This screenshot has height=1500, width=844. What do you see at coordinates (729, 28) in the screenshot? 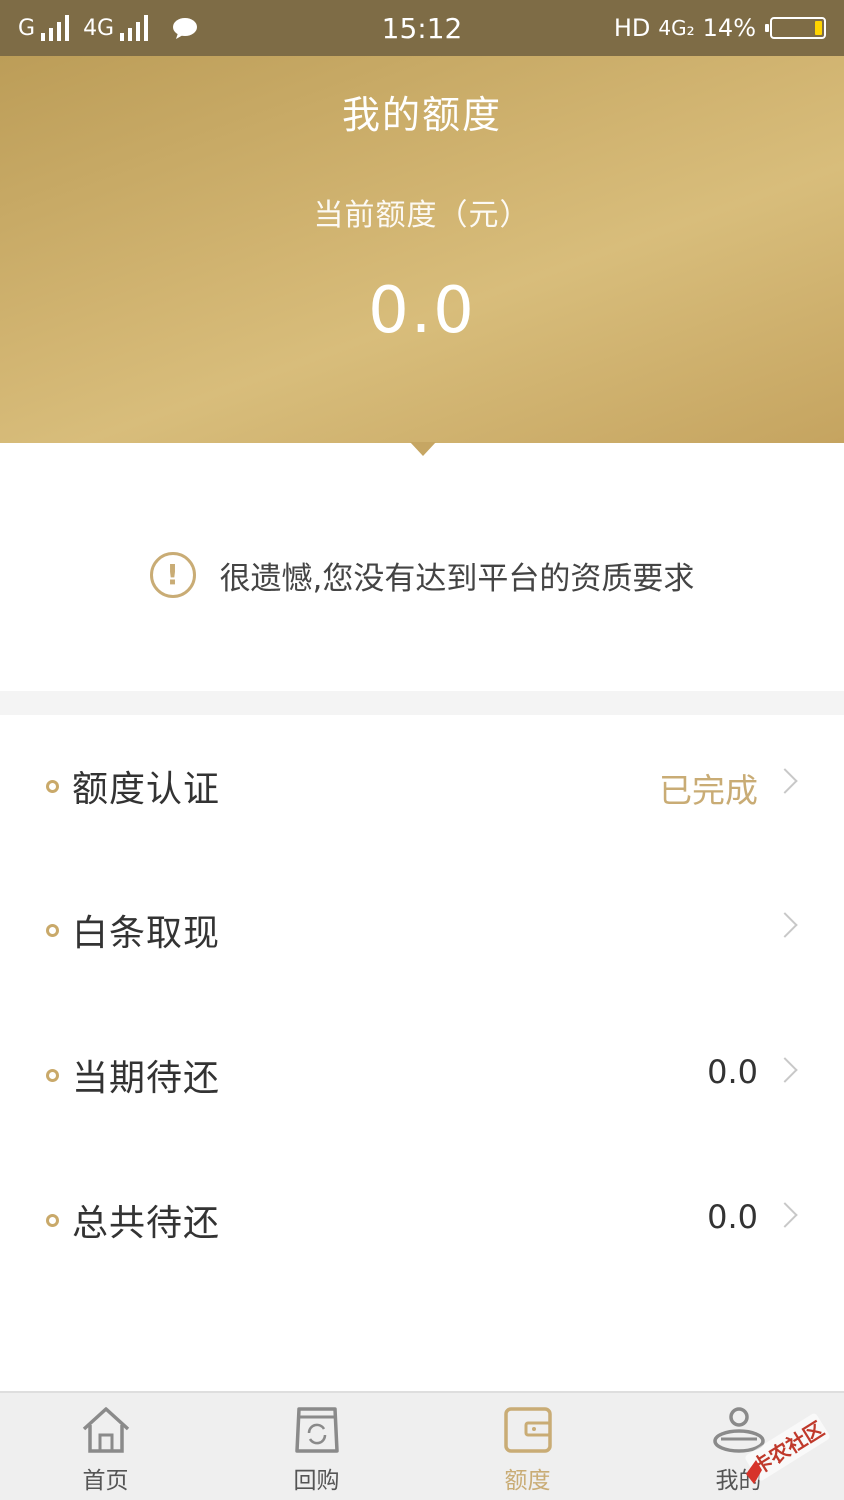
I see `battery-percent: 14%` at bounding box center [729, 28].